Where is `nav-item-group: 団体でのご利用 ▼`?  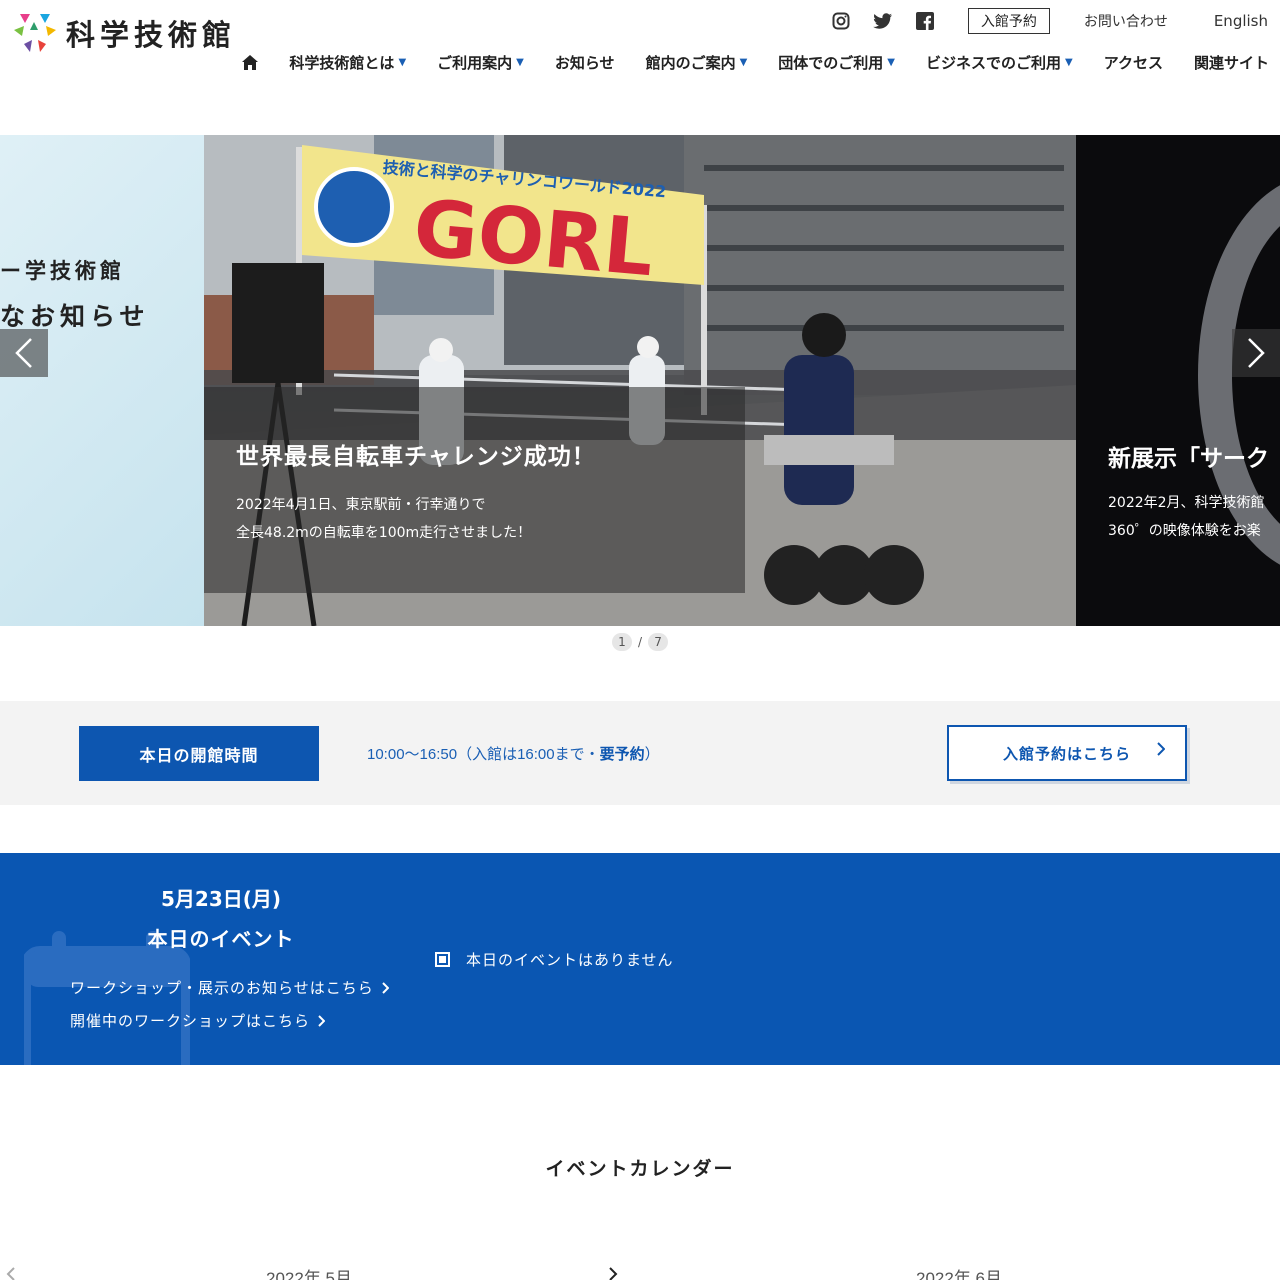 nav-item-group: 団体でのご利用 ▼ is located at coordinates (836, 62).